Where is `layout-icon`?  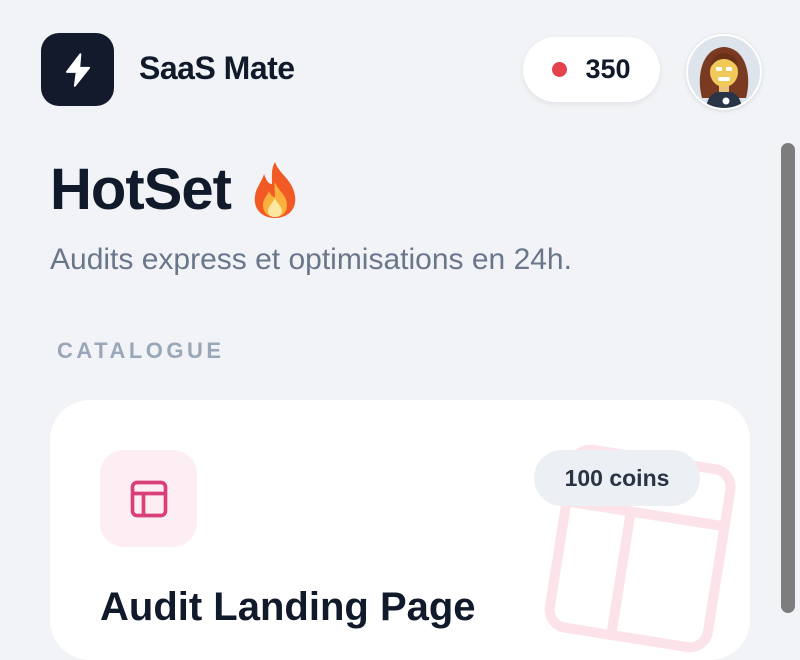 layout-icon is located at coordinates (148, 498).